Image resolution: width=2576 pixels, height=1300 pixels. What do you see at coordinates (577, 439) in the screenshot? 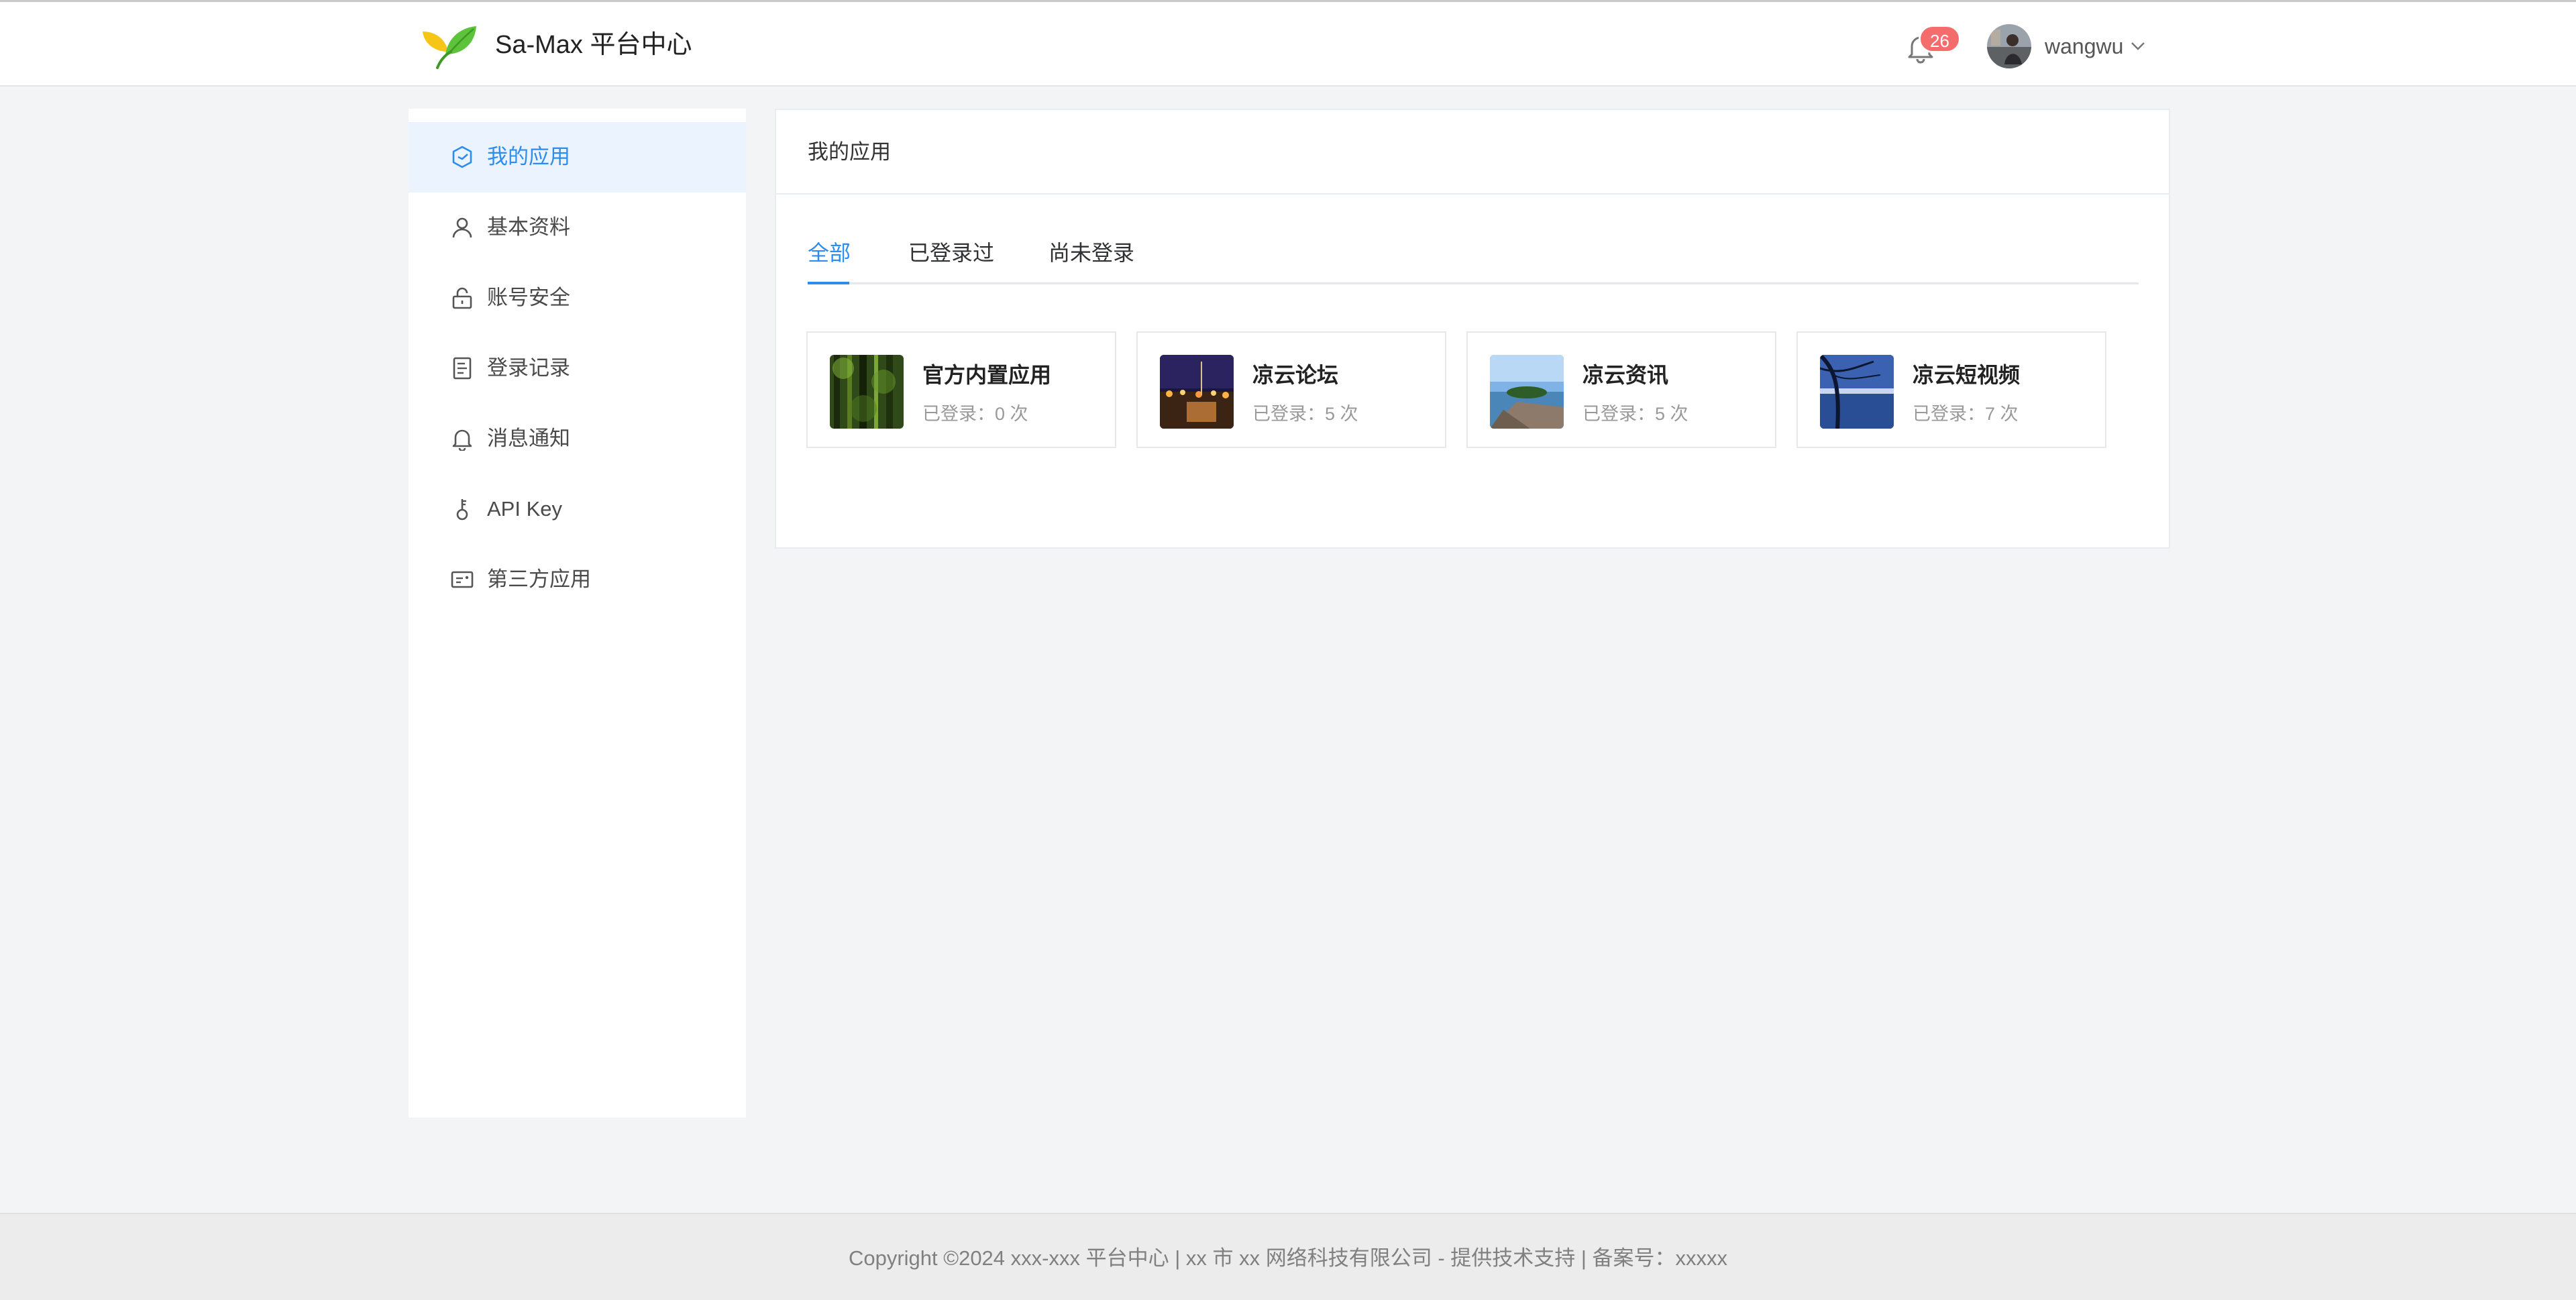
I see `sidebar-item-notifications: 消息通知` at bounding box center [577, 439].